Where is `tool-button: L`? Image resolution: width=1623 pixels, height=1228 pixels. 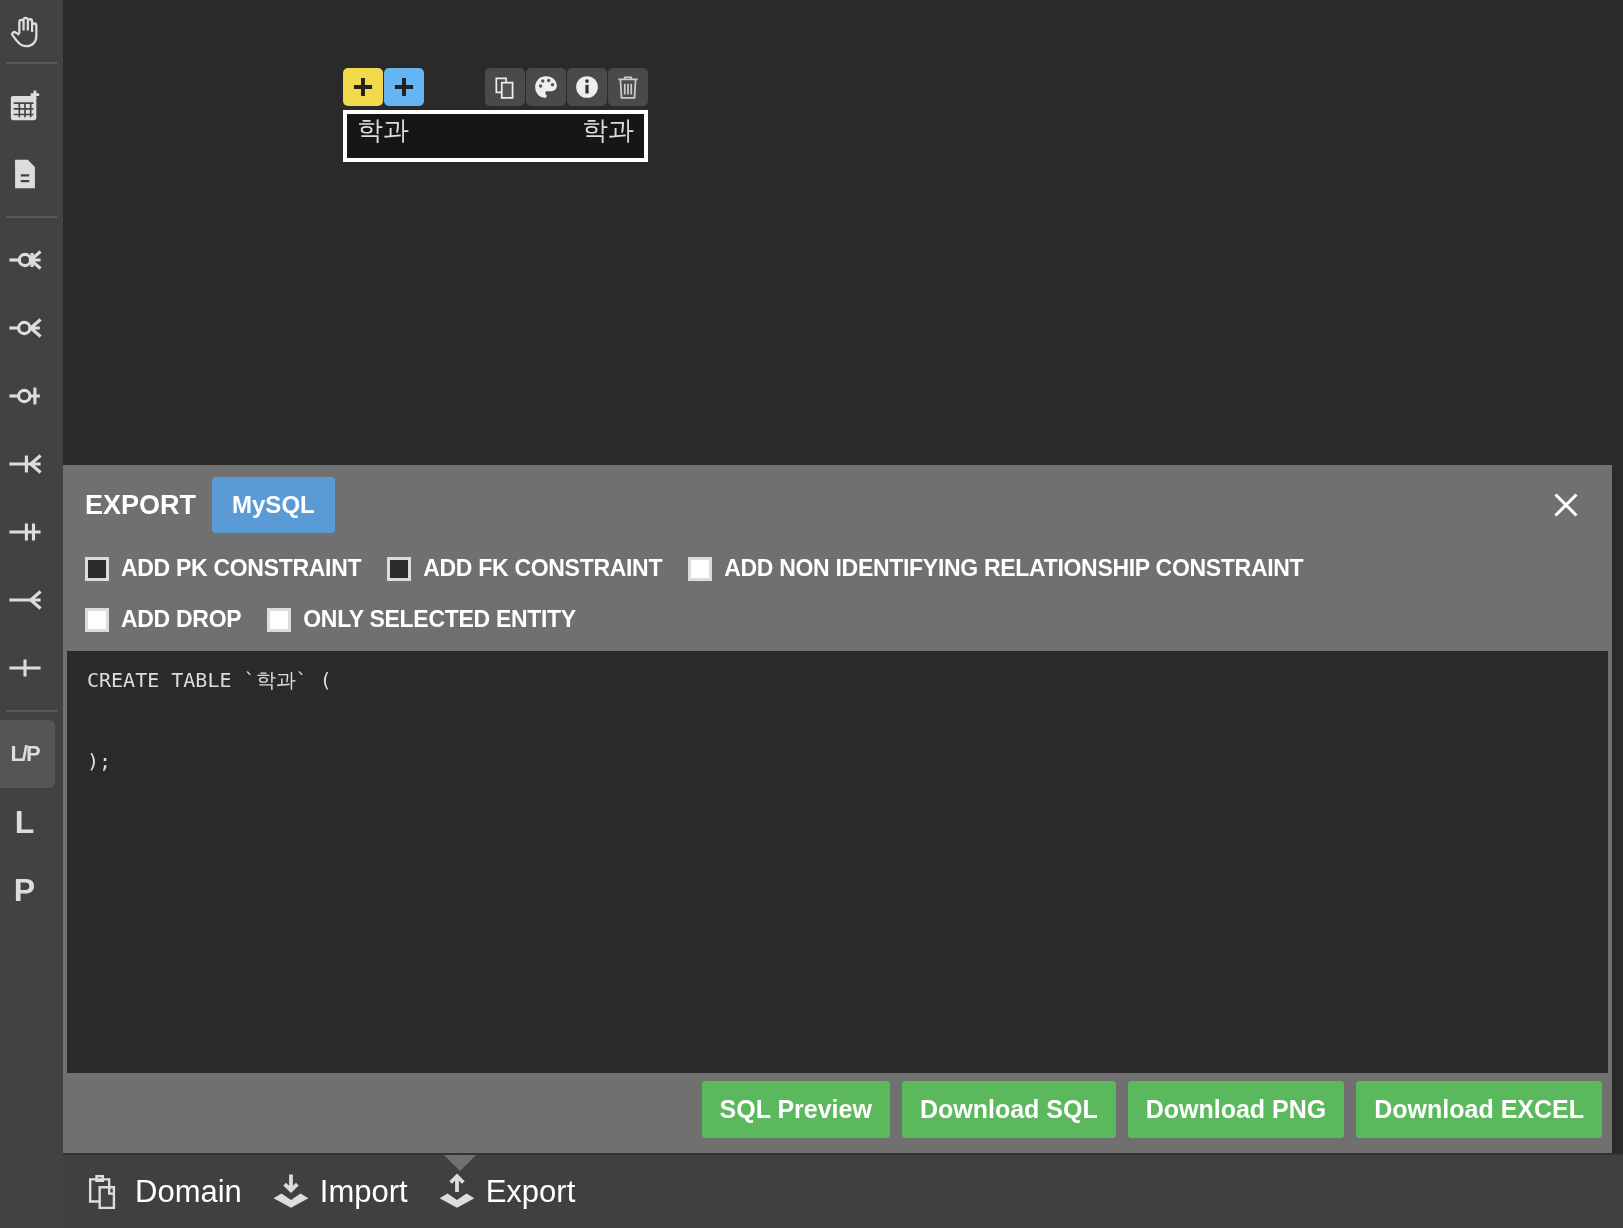 tool-button: L is located at coordinates (24, 822).